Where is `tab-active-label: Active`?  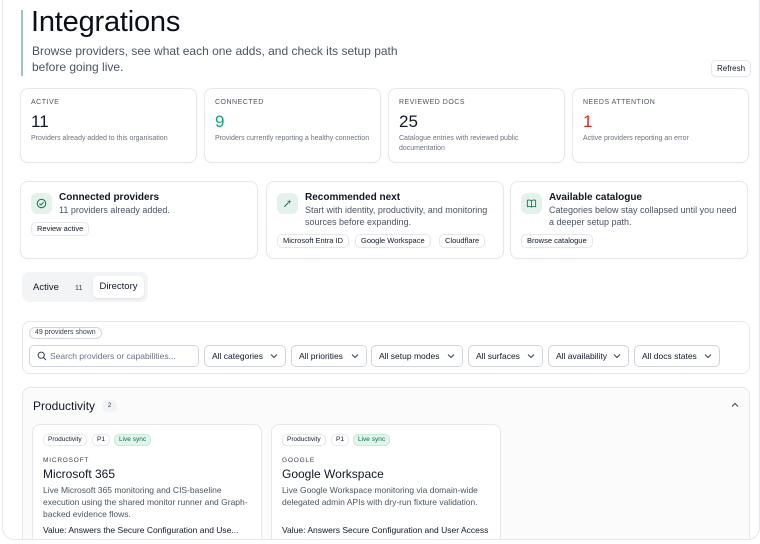 tab-active-label: Active is located at coordinates (46, 287).